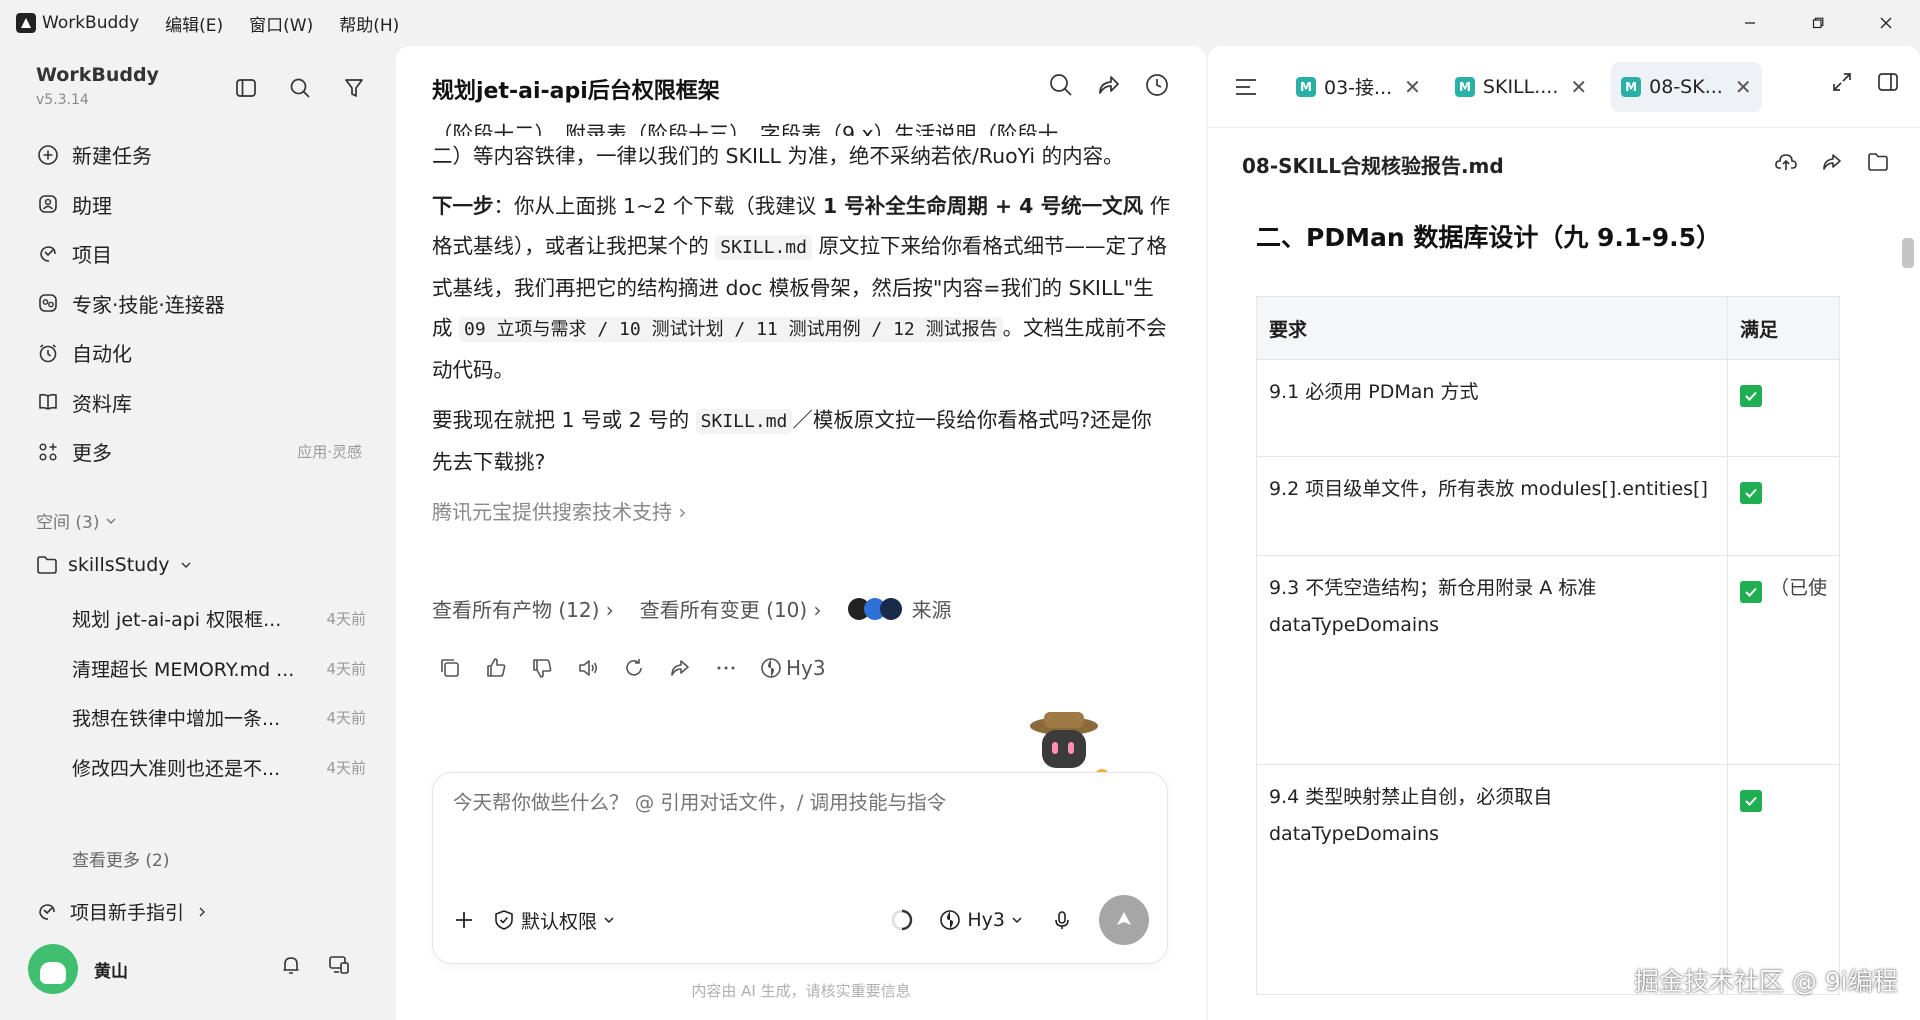  What do you see at coordinates (246, 88) in the screenshot?
I see `toggle-sidebar-button` at bounding box center [246, 88].